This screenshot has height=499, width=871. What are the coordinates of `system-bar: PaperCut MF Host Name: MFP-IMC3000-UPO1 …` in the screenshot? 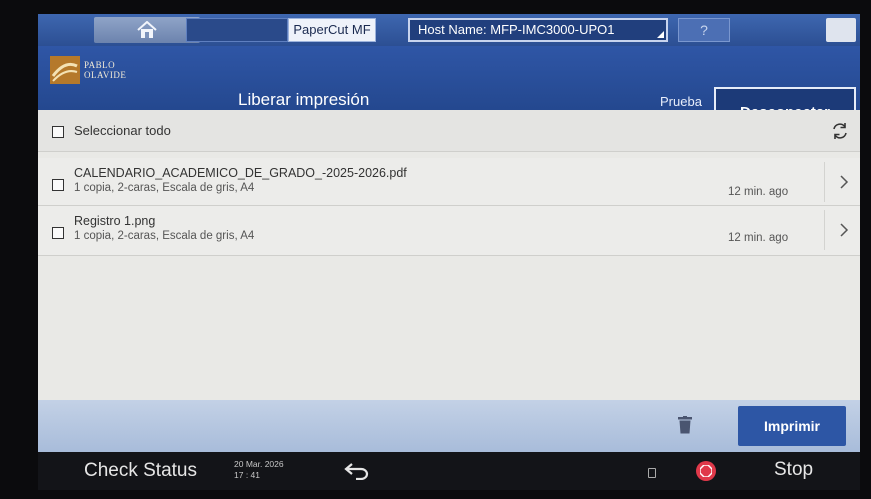 It's located at (449, 30).